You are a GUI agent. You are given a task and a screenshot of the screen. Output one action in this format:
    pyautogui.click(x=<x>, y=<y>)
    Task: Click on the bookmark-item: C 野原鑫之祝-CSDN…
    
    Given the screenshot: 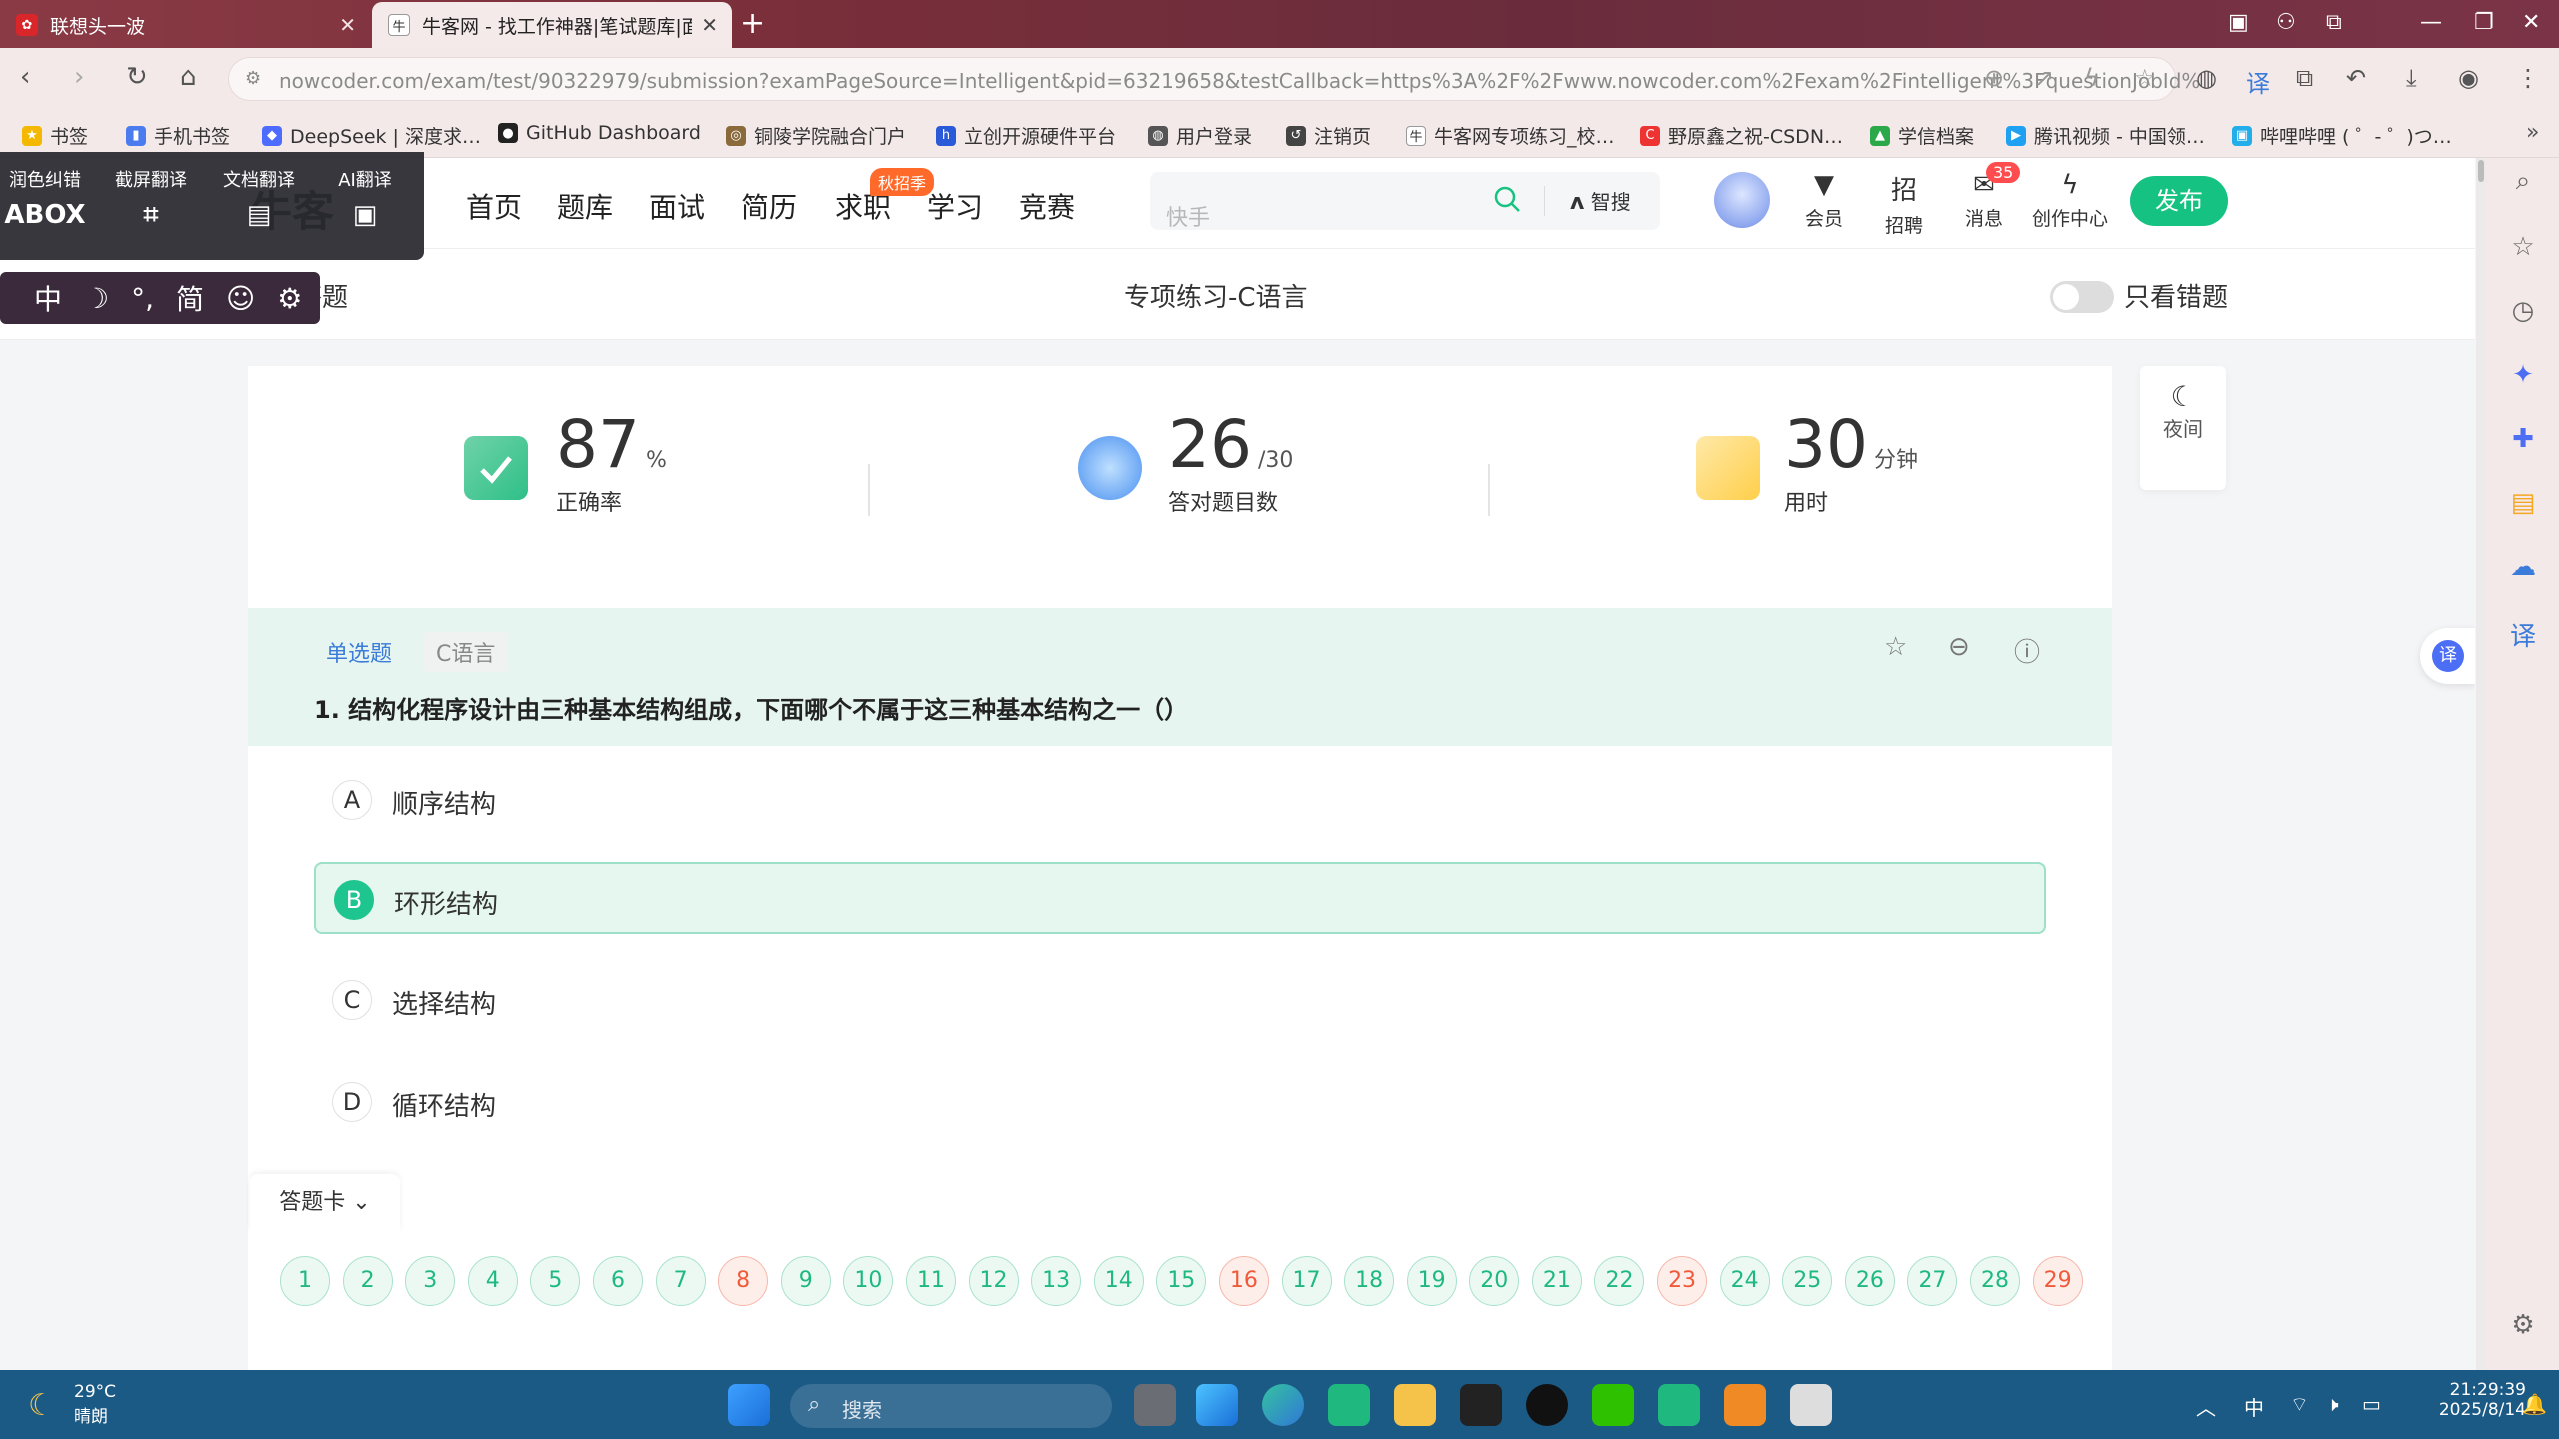 What is the action you would take?
    pyautogui.click(x=1741, y=135)
    